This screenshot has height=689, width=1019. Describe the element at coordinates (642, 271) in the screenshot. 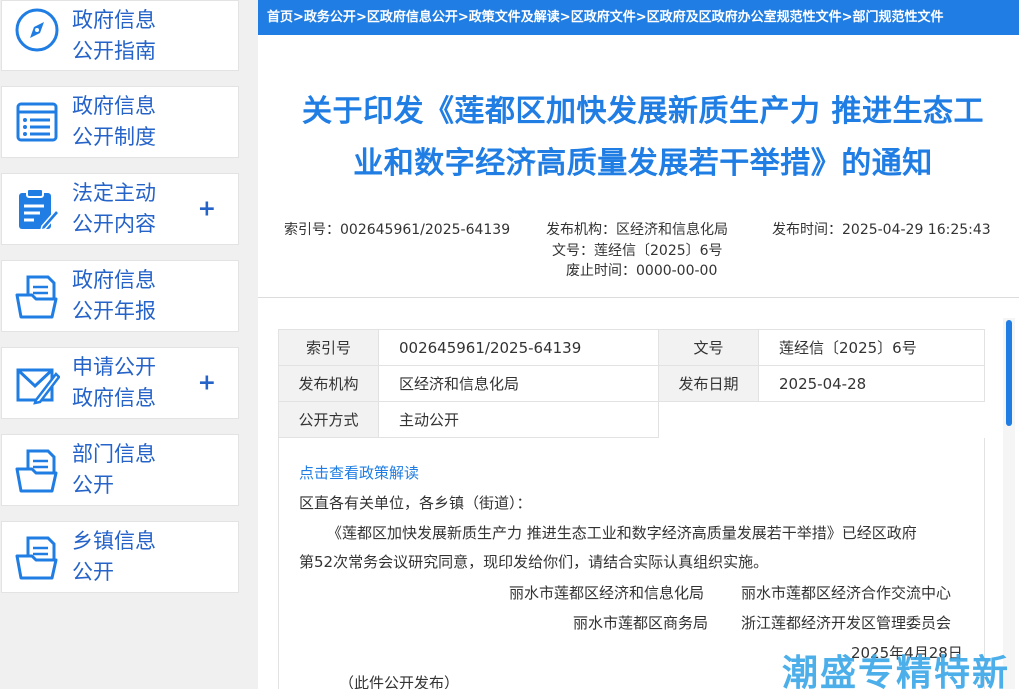

I see `meta-expire: 废止时间：0000-00-00` at that location.